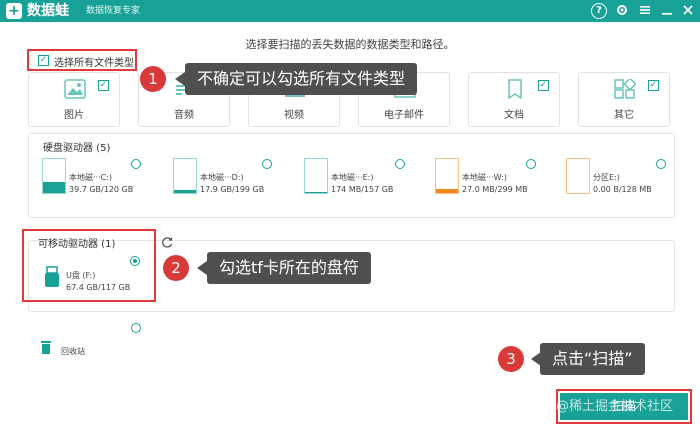 Image resolution: width=700 pixels, height=429 pixels. Describe the element at coordinates (43, 60) in the screenshot. I see `select-all-checkbox: ✓` at that location.